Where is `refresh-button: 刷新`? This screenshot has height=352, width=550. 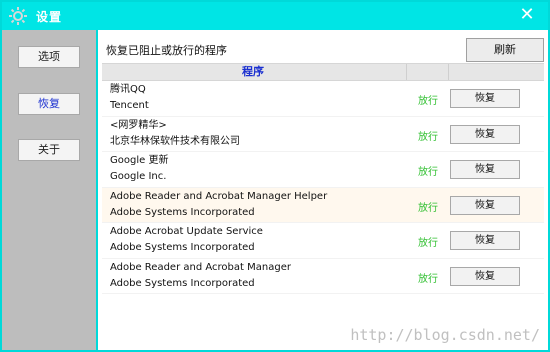 refresh-button: 刷新 is located at coordinates (505, 50).